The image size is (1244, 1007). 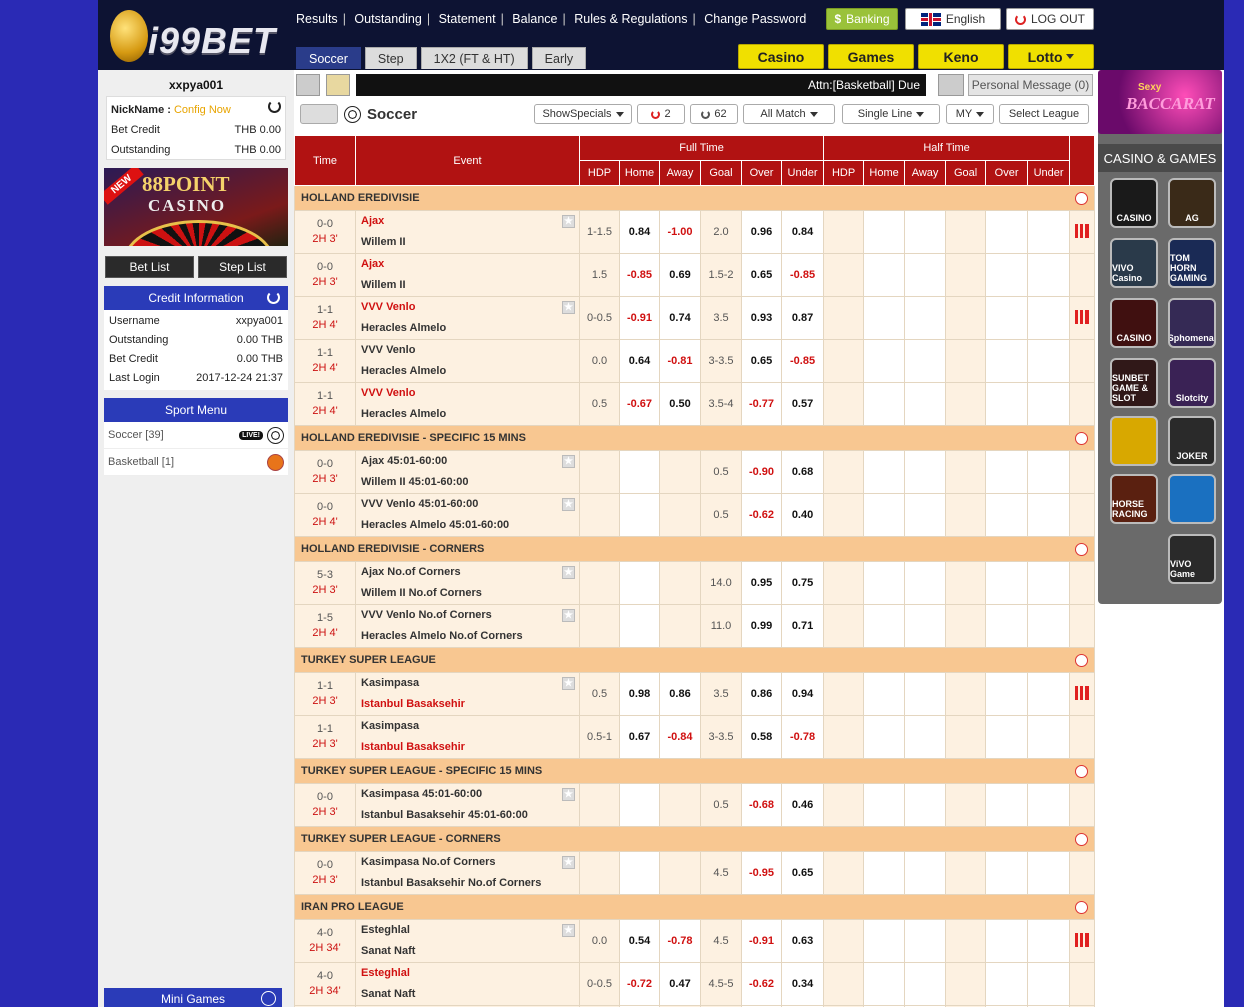 What do you see at coordinates (242, 267) in the screenshot?
I see `step-list-button: Step List` at bounding box center [242, 267].